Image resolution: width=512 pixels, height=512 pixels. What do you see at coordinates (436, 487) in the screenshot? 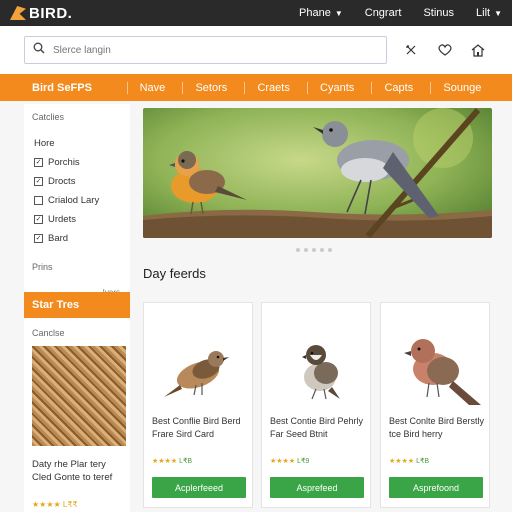
I see `add-to-cart-button: Asprefoond` at bounding box center [436, 487].